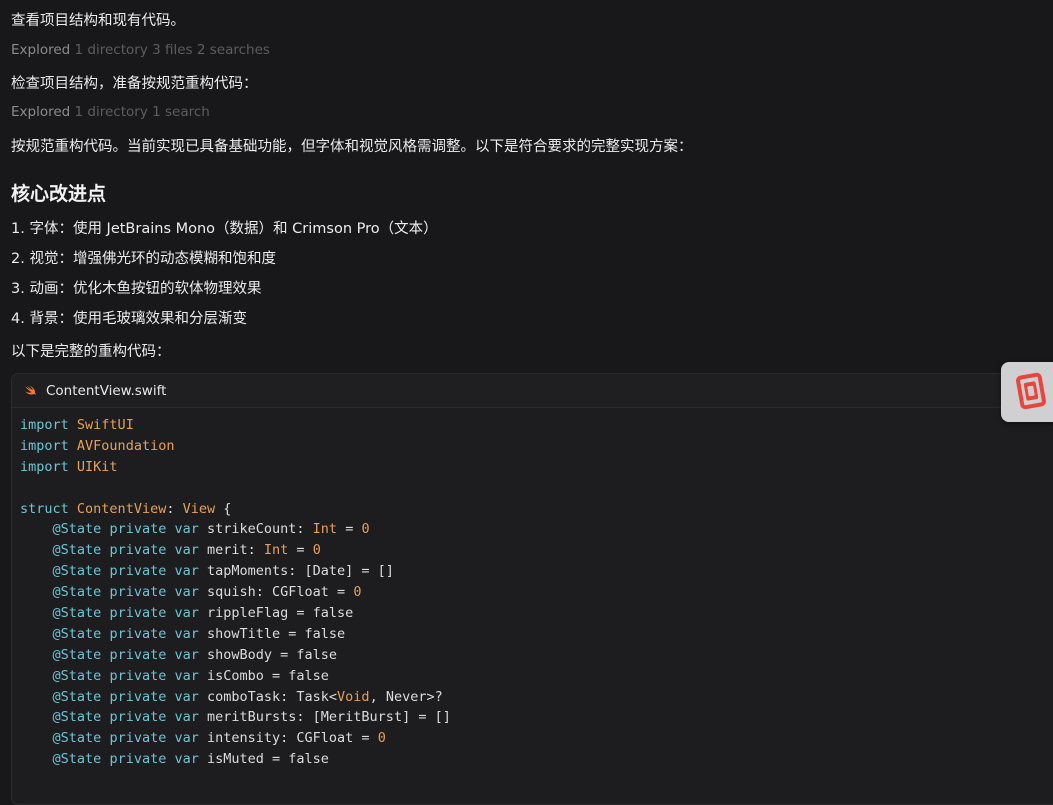 Image resolution: width=1053 pixels, height=805 pixels. What do you see at coordinates (97, 466) in the screenshot?
I see `code-token: UIKit` at bounding box center [97, 466].